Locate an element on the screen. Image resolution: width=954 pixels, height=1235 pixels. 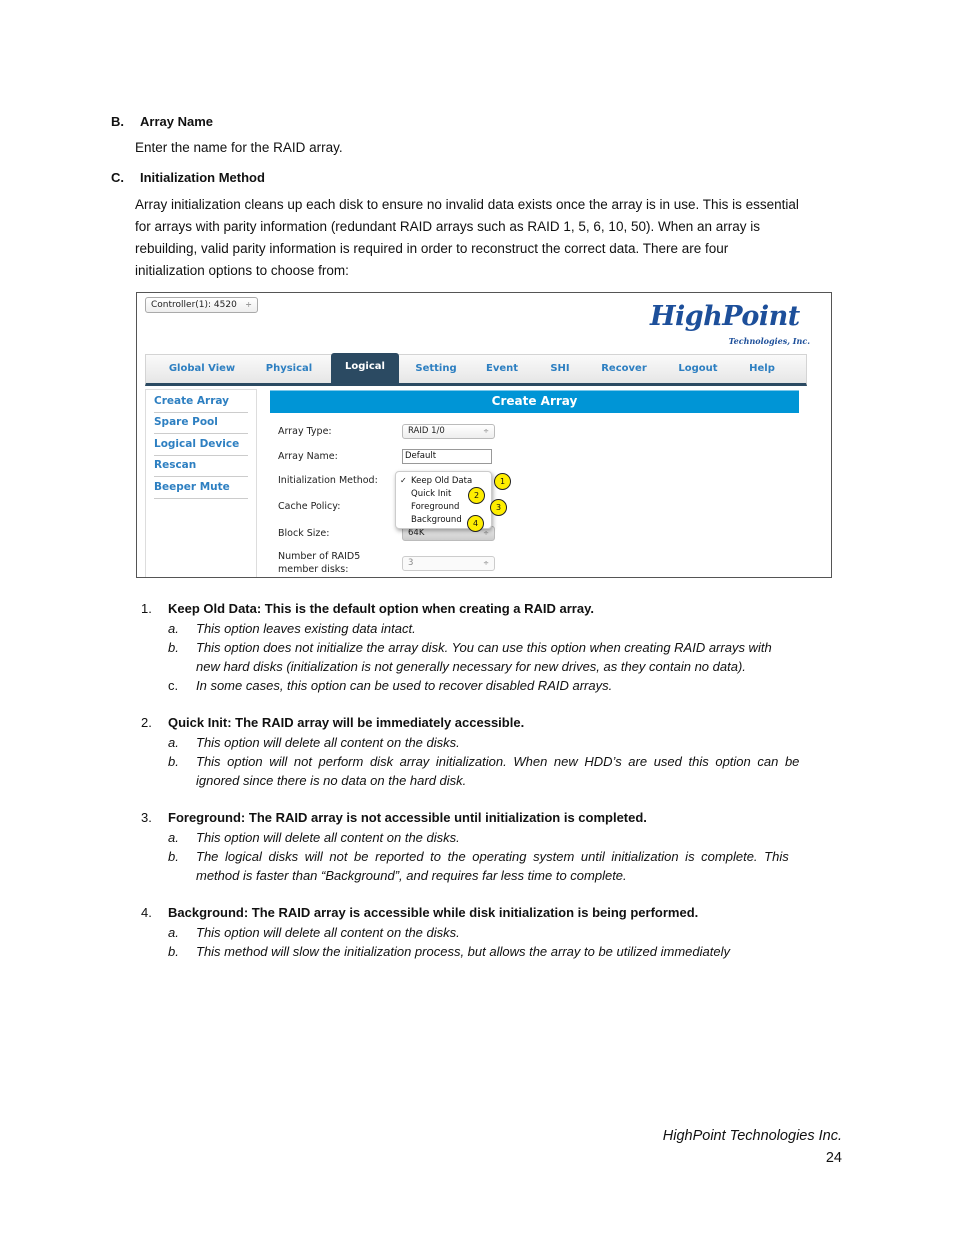
array-name-input: Default is located at coordinates (447, 456).